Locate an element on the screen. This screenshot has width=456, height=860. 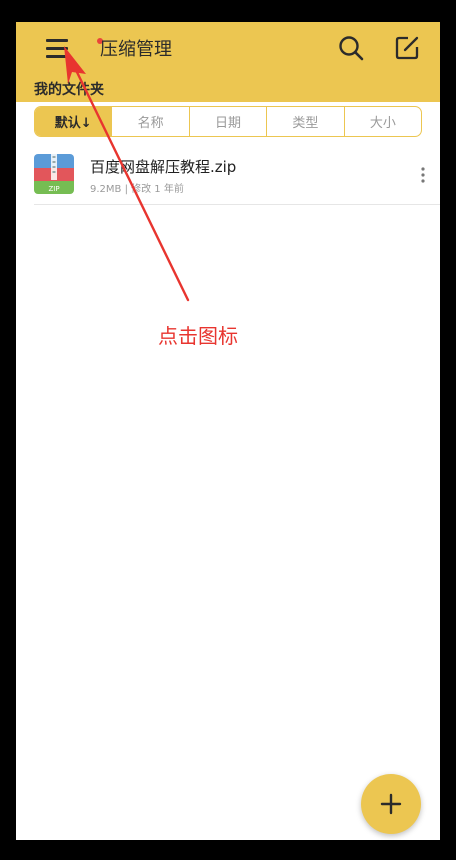
add-button is located at coordinates (391, 804).